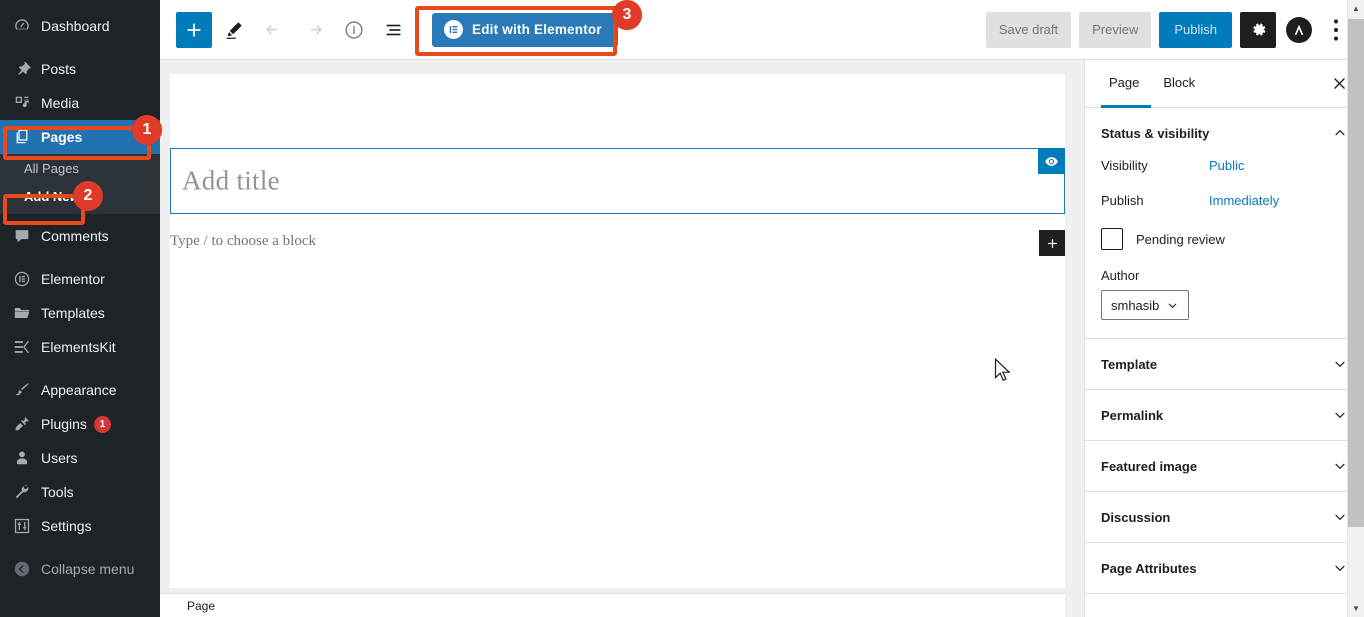  What do you see at coordinates (80, 492) in the screenshot?
I see `sidebar-item-tools: Tools` at bounding box center [80, 492].